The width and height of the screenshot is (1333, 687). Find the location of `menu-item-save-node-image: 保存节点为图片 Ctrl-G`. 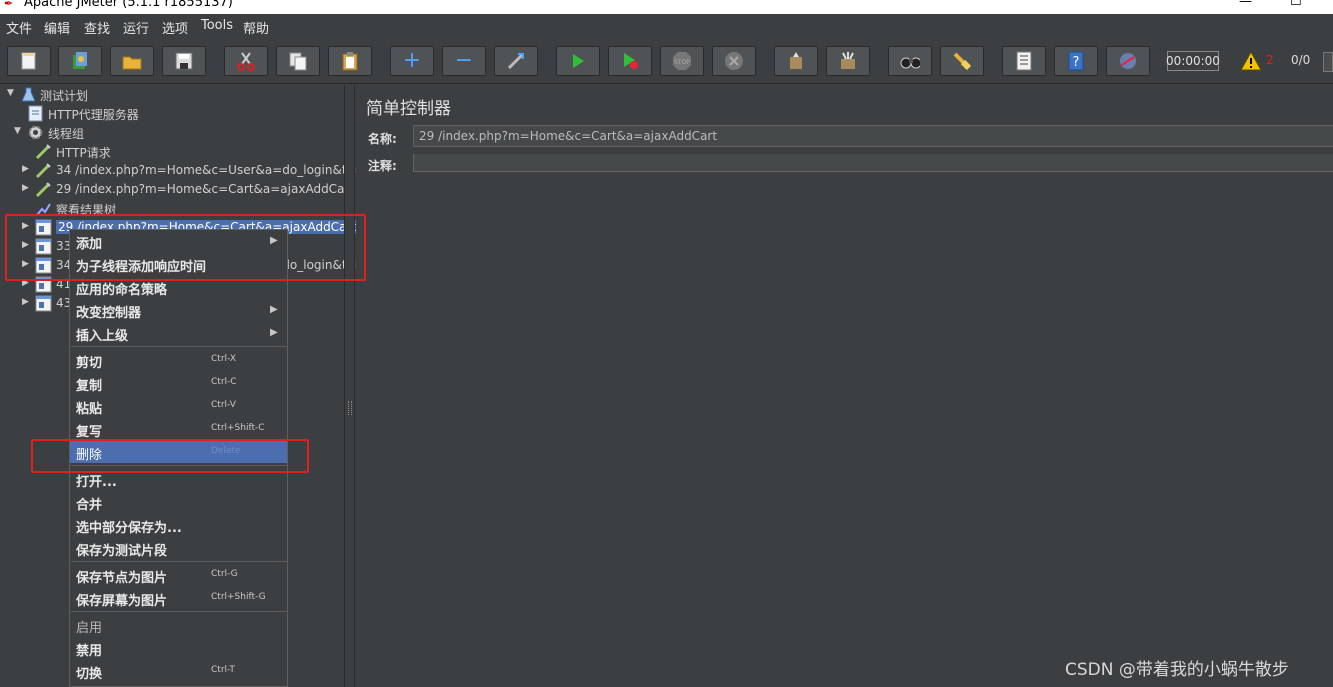

menu-item-save-node-image: 保存节点为图片 Ctrl-G is located at coordinates (178, 575).